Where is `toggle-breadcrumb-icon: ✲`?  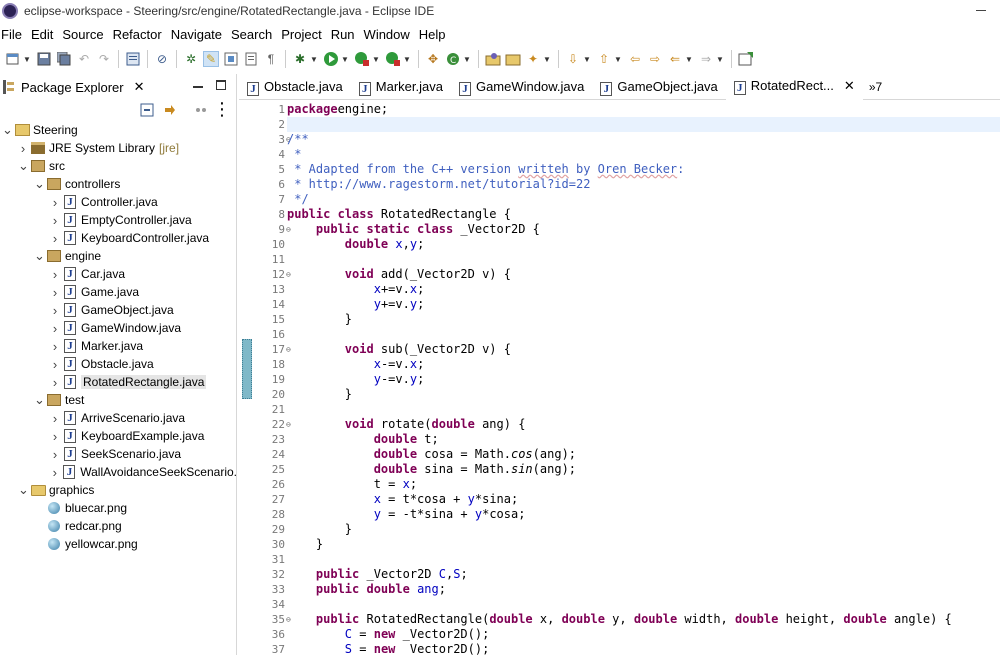
toggle-breadcrumb-icon: ✲ is located at coordinates (191, 59).